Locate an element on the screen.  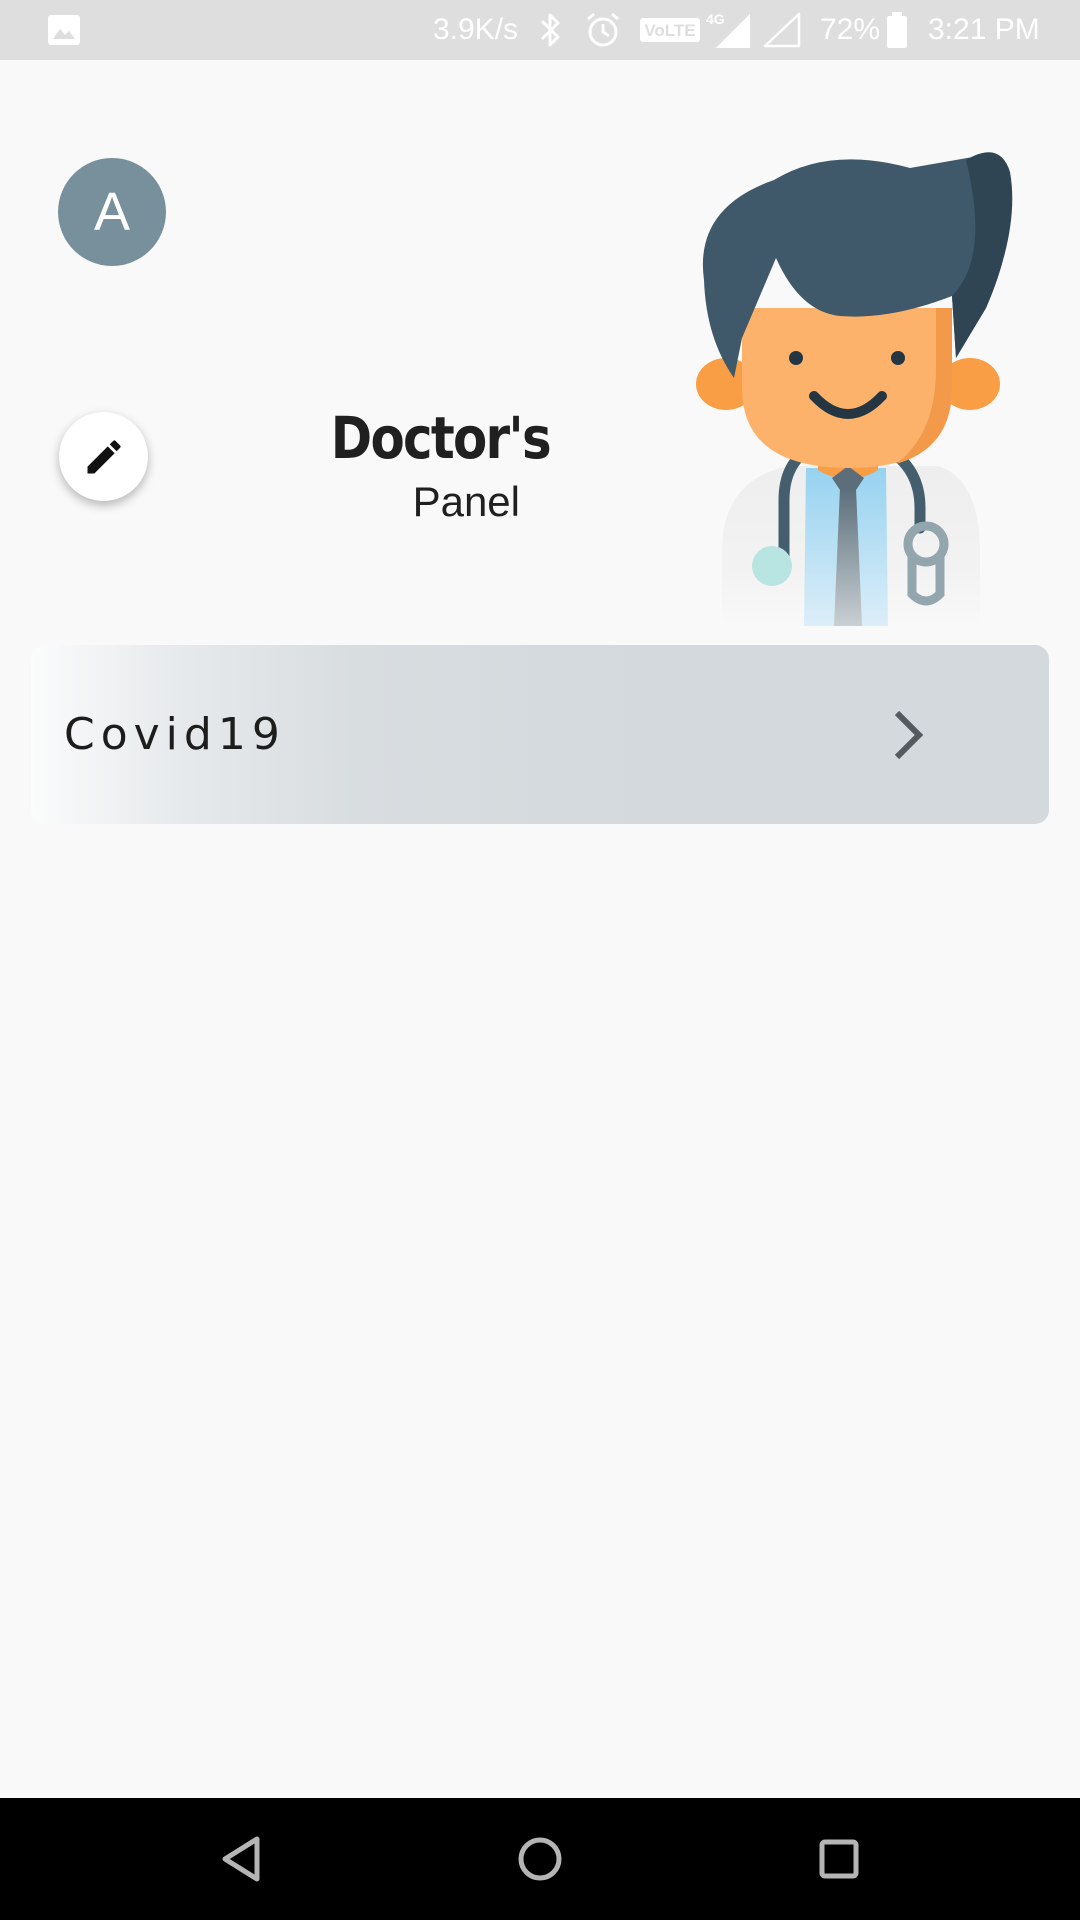
pencil-icon is located at coordinates (104, 456).